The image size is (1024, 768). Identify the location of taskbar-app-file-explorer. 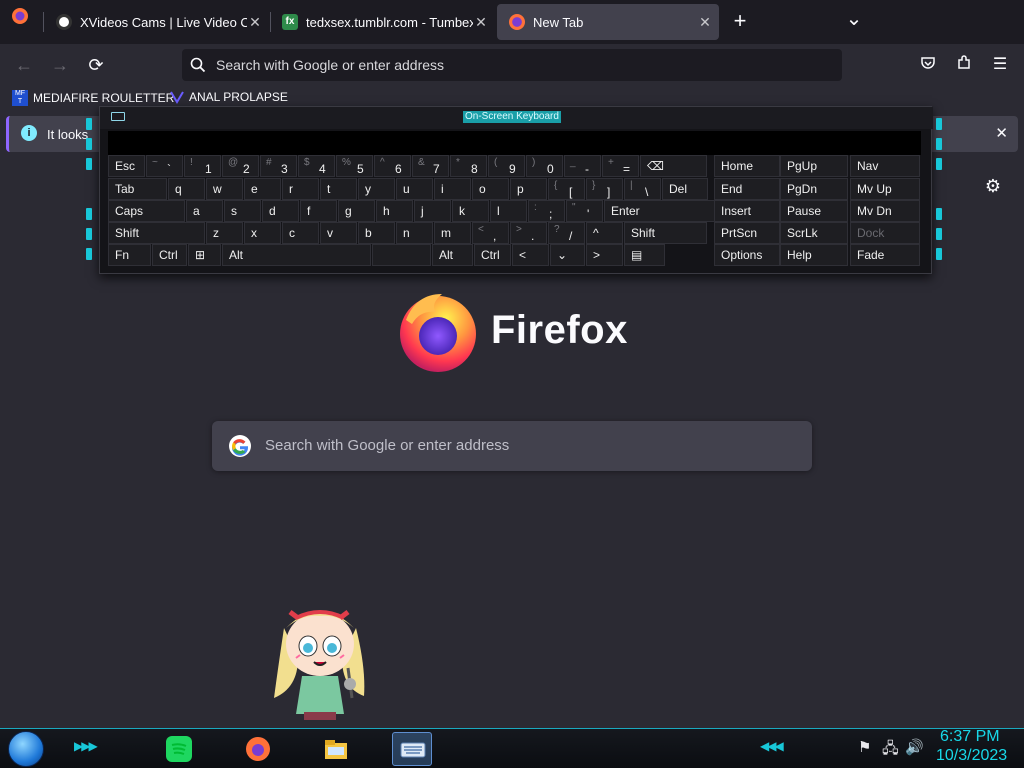
(336, 749).